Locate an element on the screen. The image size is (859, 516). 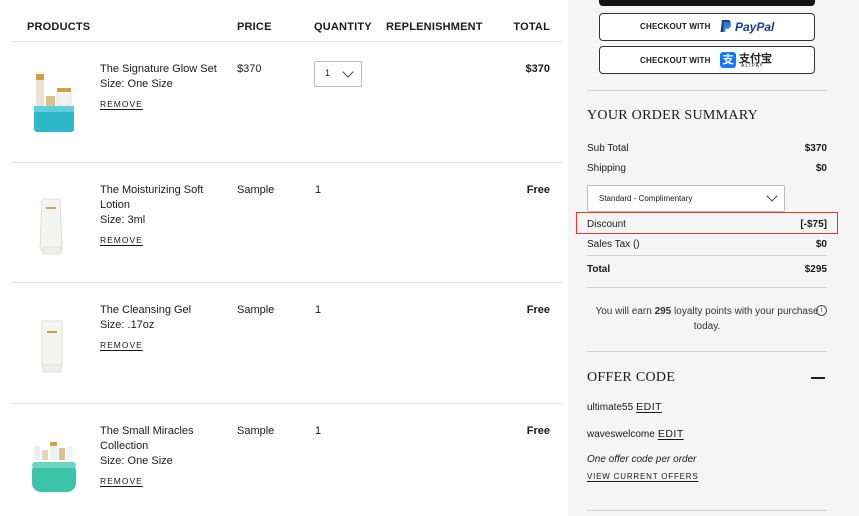
loyalty-pre: You will earn is located at coordinates (623, 311).